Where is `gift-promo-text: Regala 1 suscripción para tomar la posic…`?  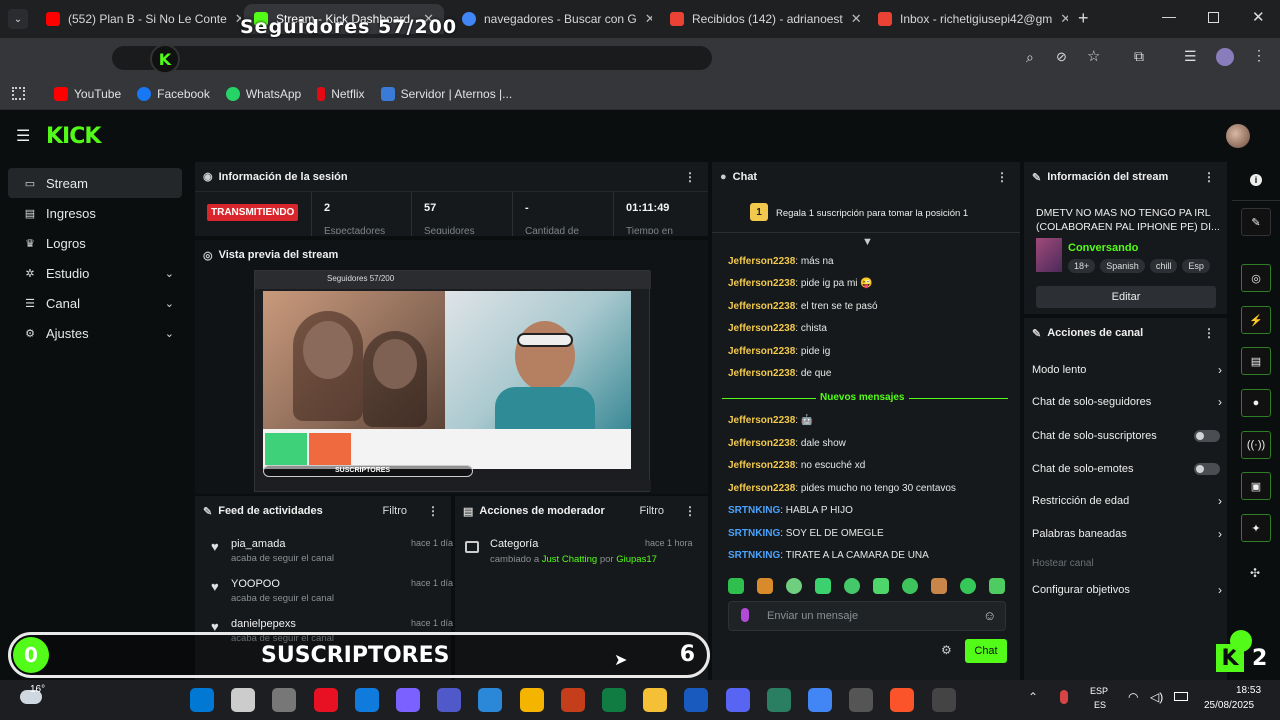
gift-promo-text: Regala 1 suscripción para tomar la posic… is located at coordinates (872, 213).